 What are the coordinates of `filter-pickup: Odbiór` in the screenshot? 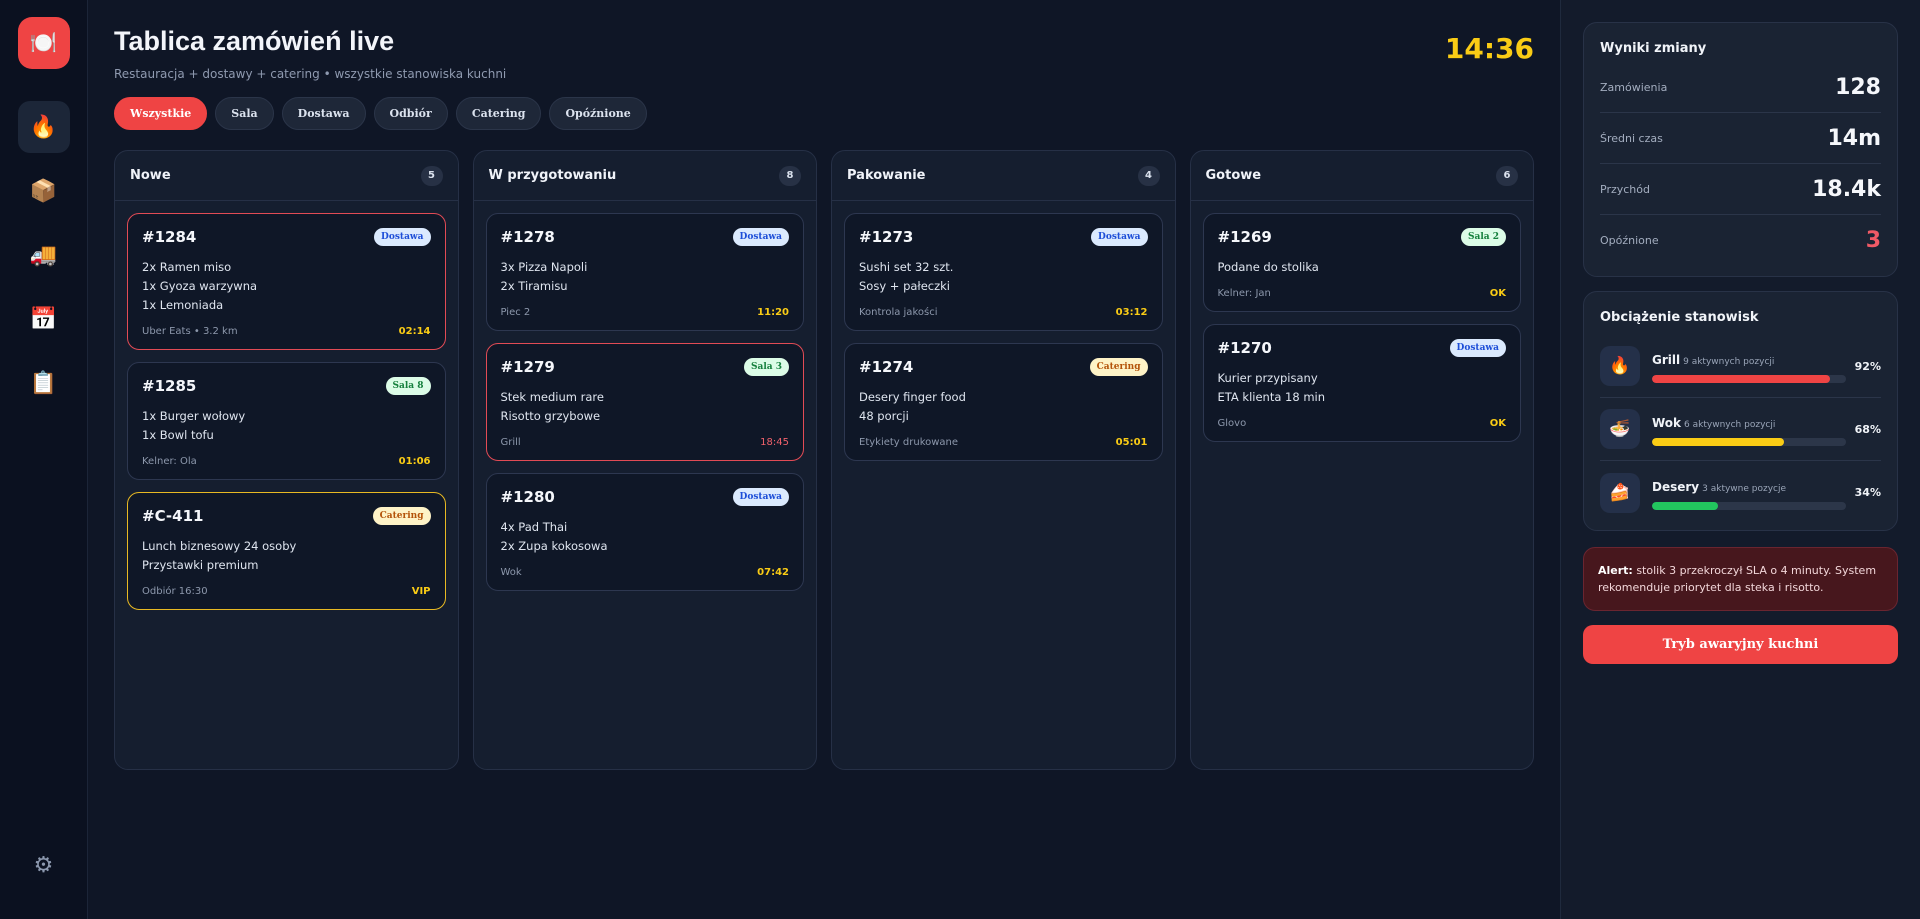 It's located at (410, 113).